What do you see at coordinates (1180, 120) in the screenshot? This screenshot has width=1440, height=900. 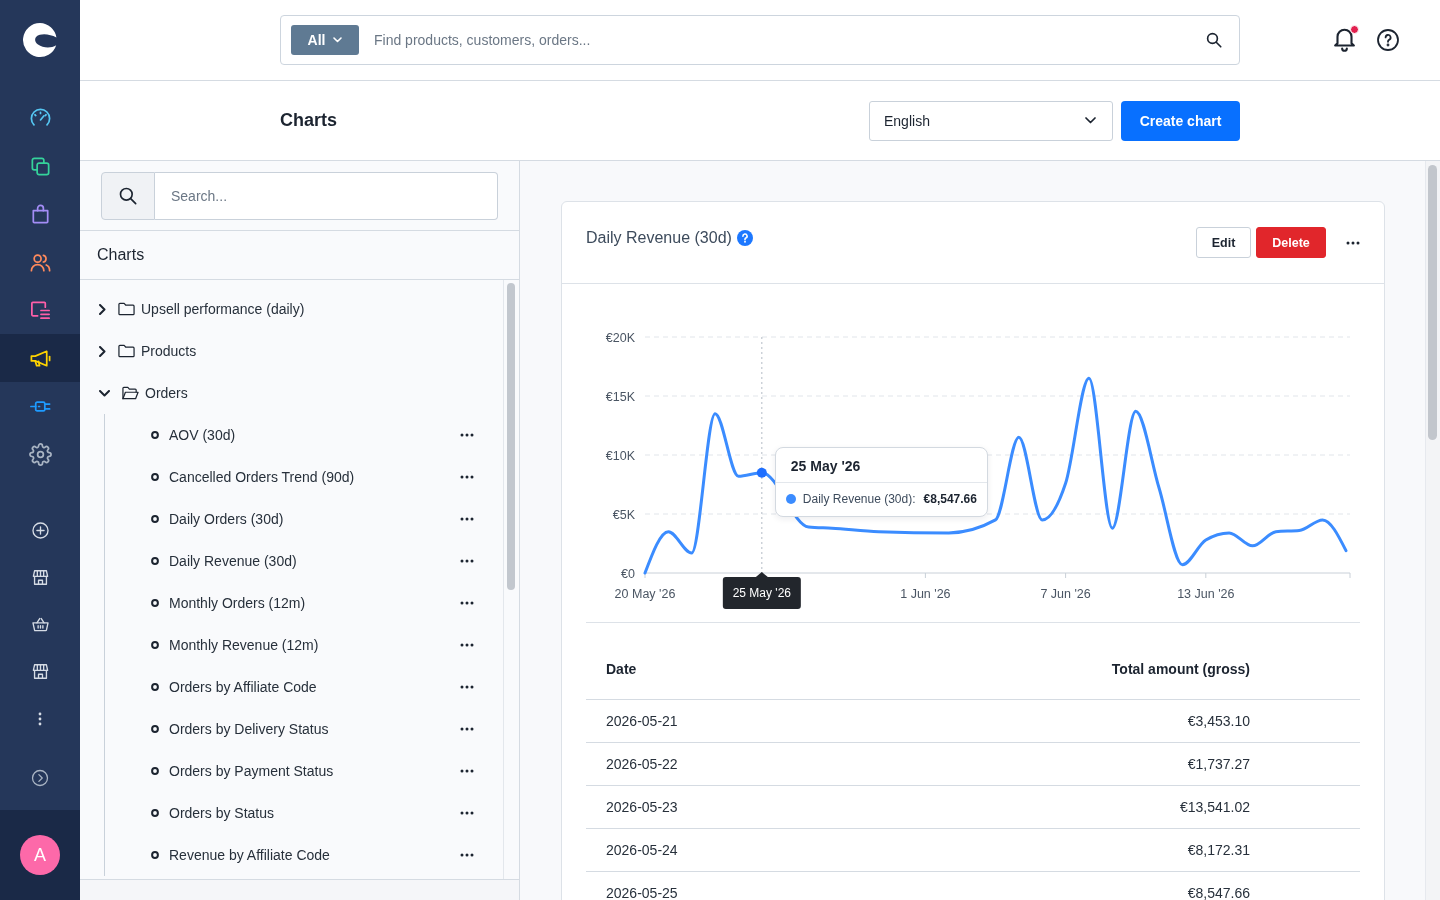 I see `create-chart-button: Create chart` at bounding box center [1180, 120].